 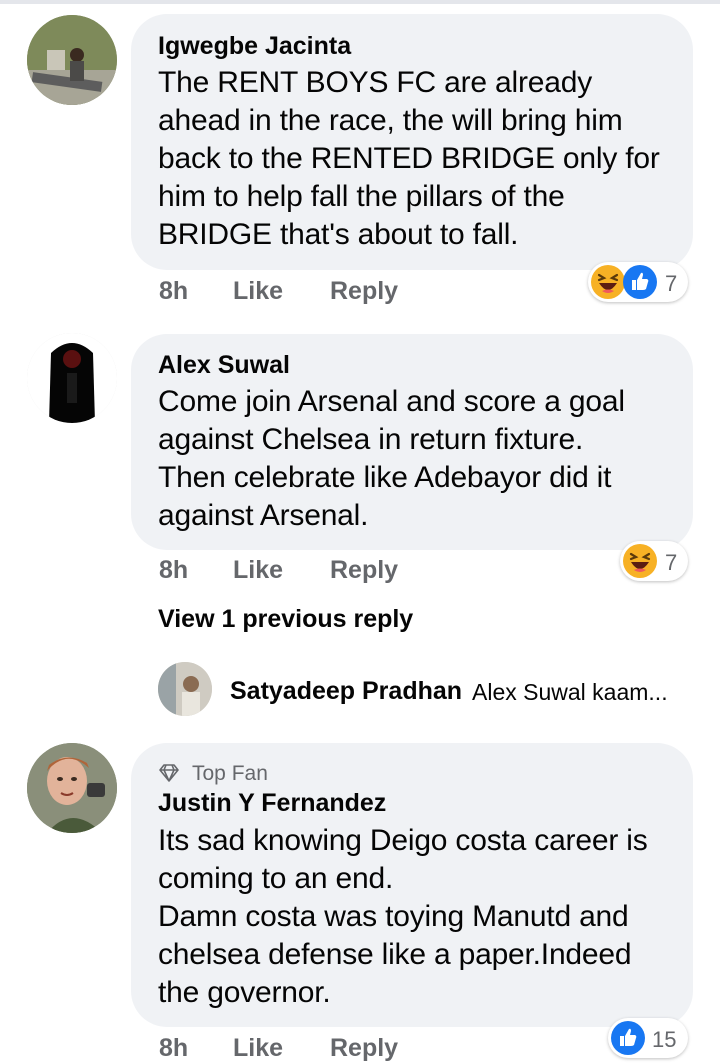 I want to click on comment-text-line: against Arsenal., so click(x=263, y=515).